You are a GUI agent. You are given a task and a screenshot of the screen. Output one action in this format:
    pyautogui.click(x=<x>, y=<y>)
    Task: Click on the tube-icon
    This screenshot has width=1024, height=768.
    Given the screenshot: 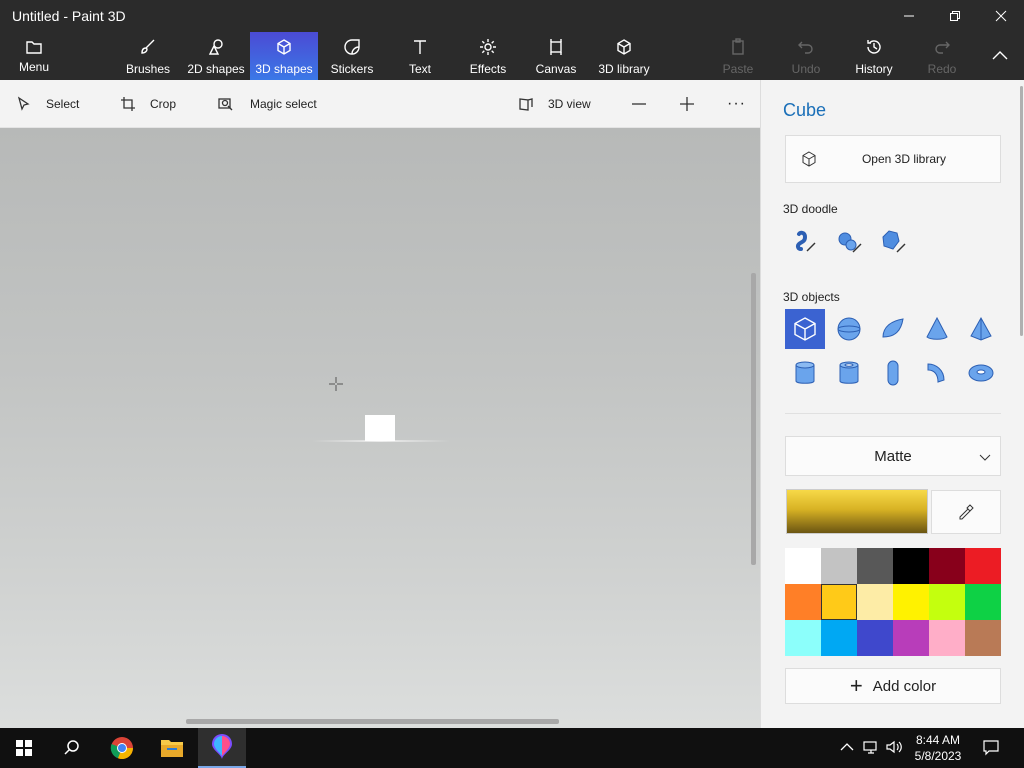 What is the action you would take?
    pyautogui.click(x=849, y=372)
    